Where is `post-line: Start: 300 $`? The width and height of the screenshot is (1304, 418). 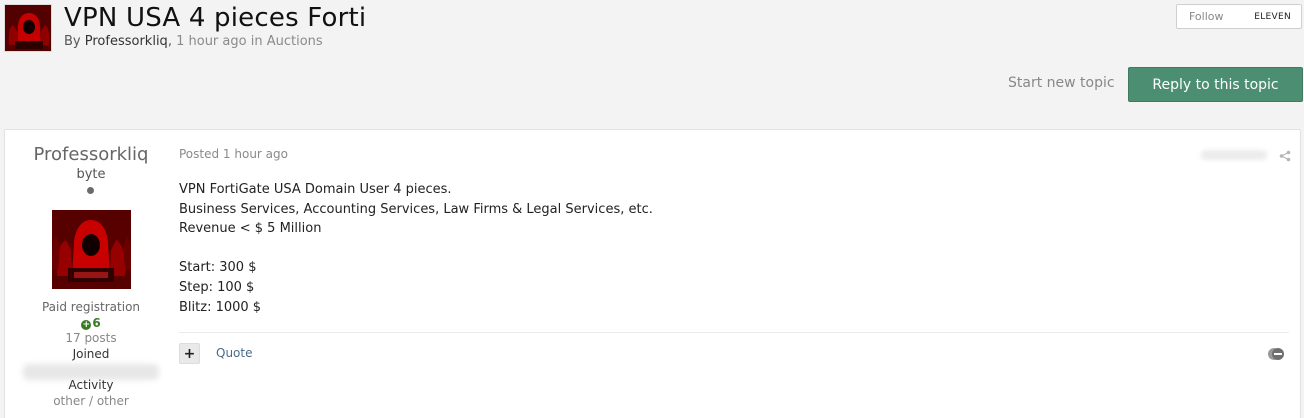
post-line: Start: 300 $ is located at coordinates (218, 268).